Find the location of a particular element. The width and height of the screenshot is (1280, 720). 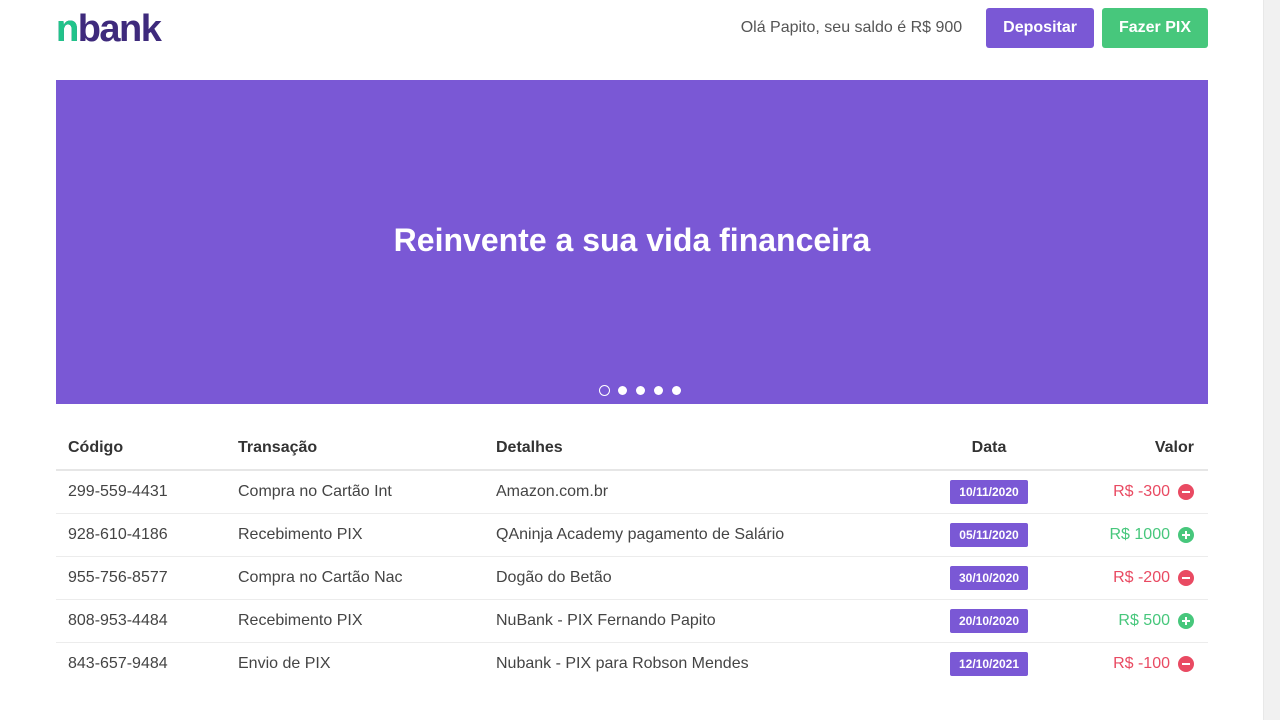

date-badge: 12/10/2021 is located at coordinates (989, 663).